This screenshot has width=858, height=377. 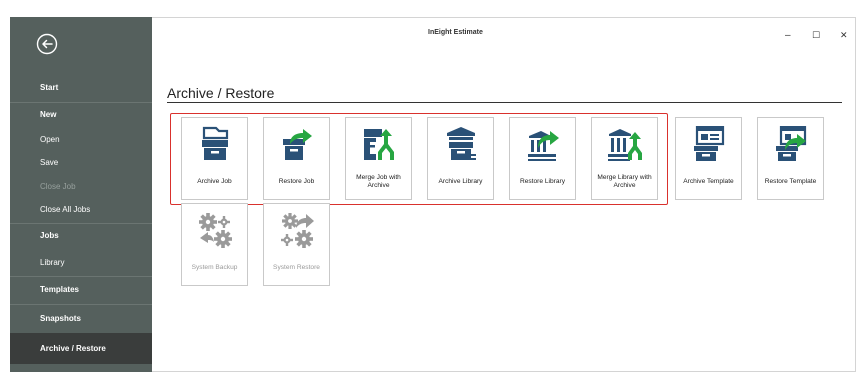 I want to click on sidebar-item-label: Save, so click(x=49, y=162).